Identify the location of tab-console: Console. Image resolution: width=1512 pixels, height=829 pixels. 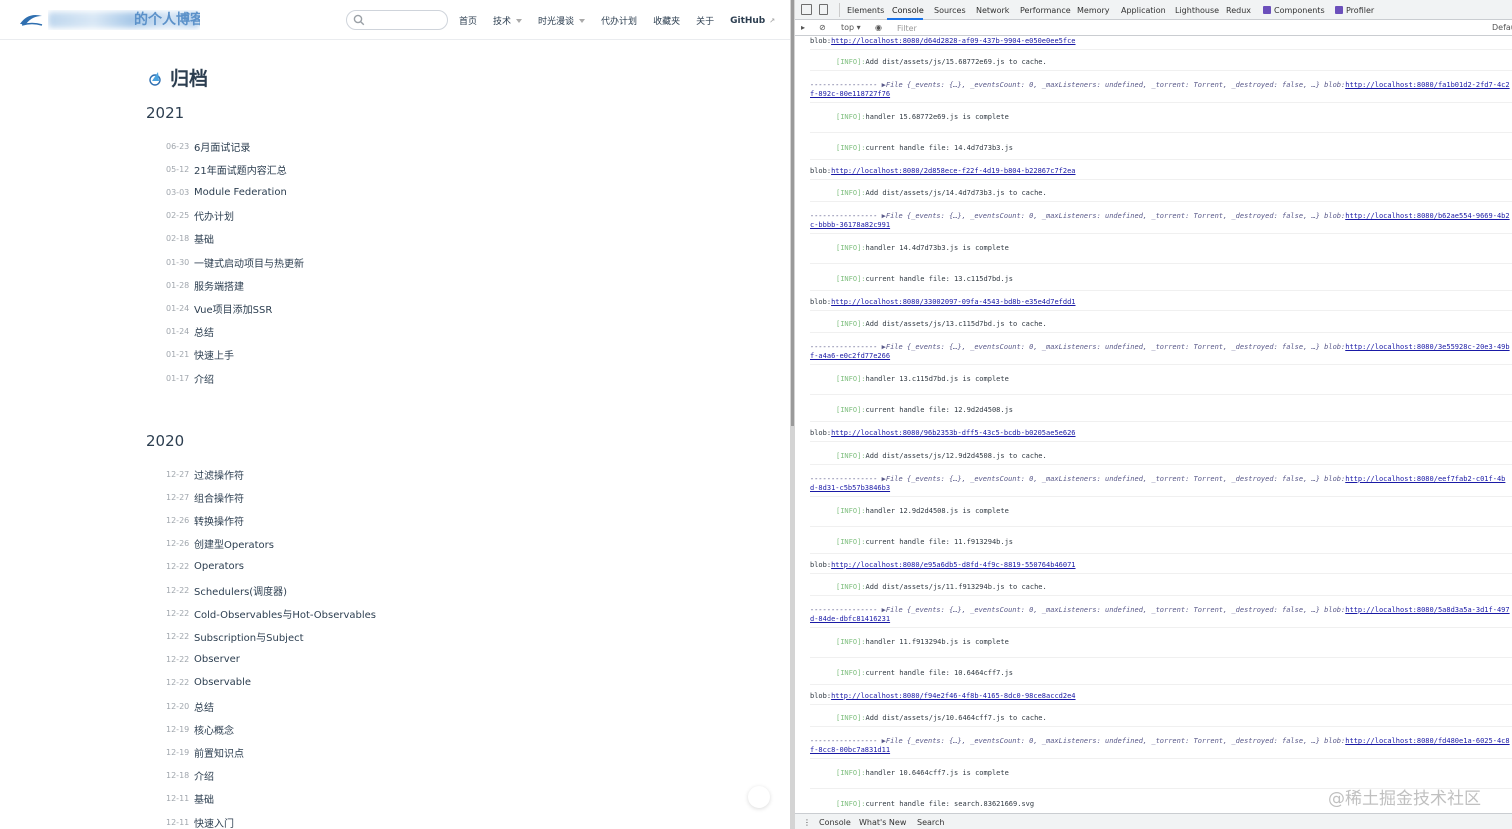
(908, 10).